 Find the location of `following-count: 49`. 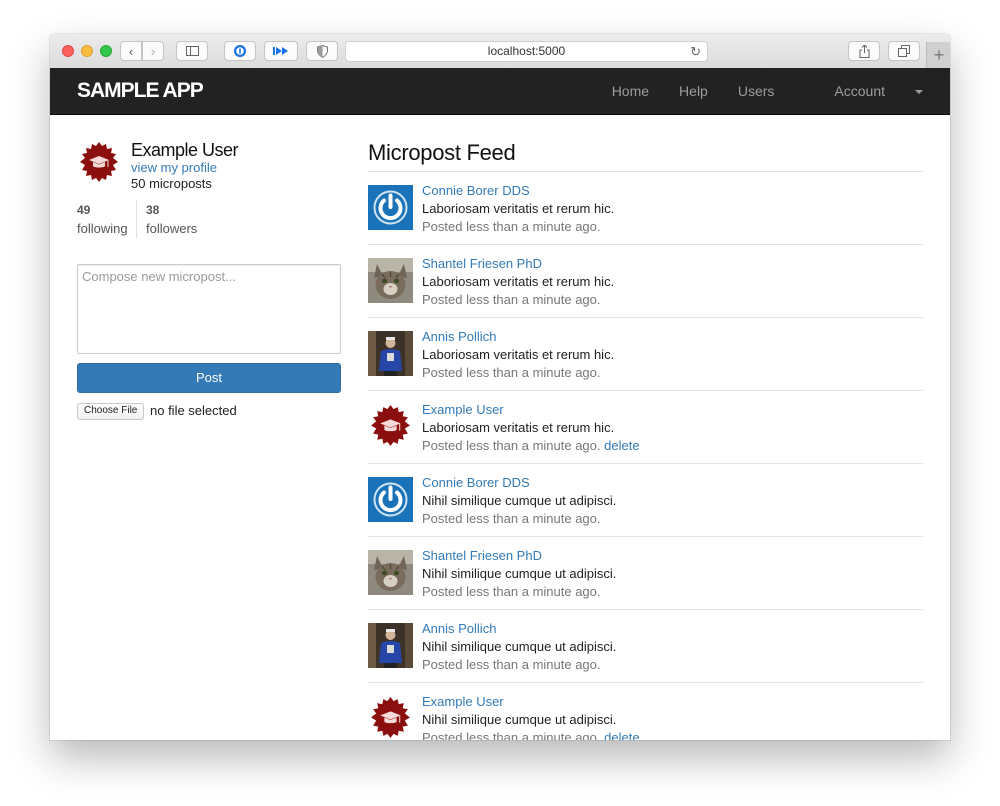

following-count: 49 is located at coordinates (83, 210).